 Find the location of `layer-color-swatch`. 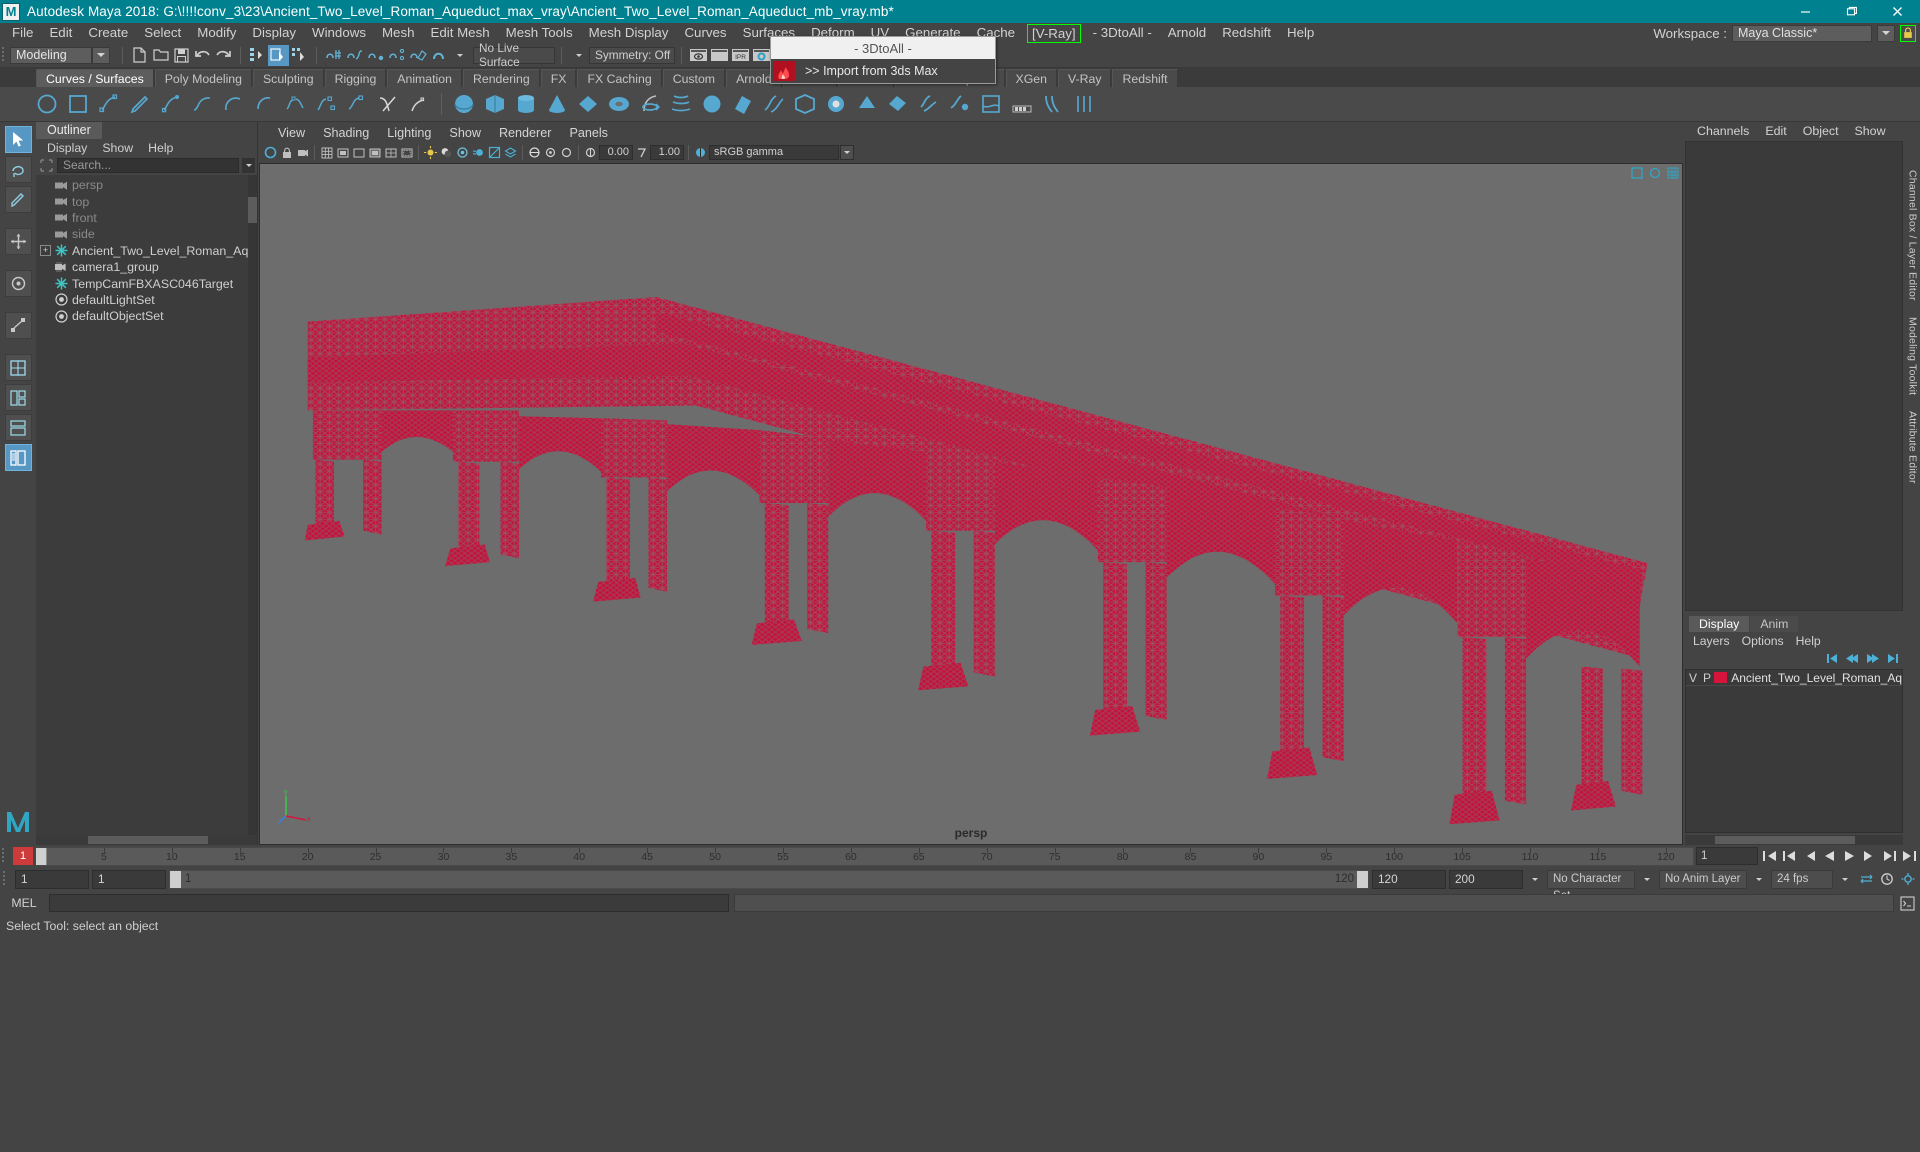

layer-color-swatch is located at coordinates (1721, 677).